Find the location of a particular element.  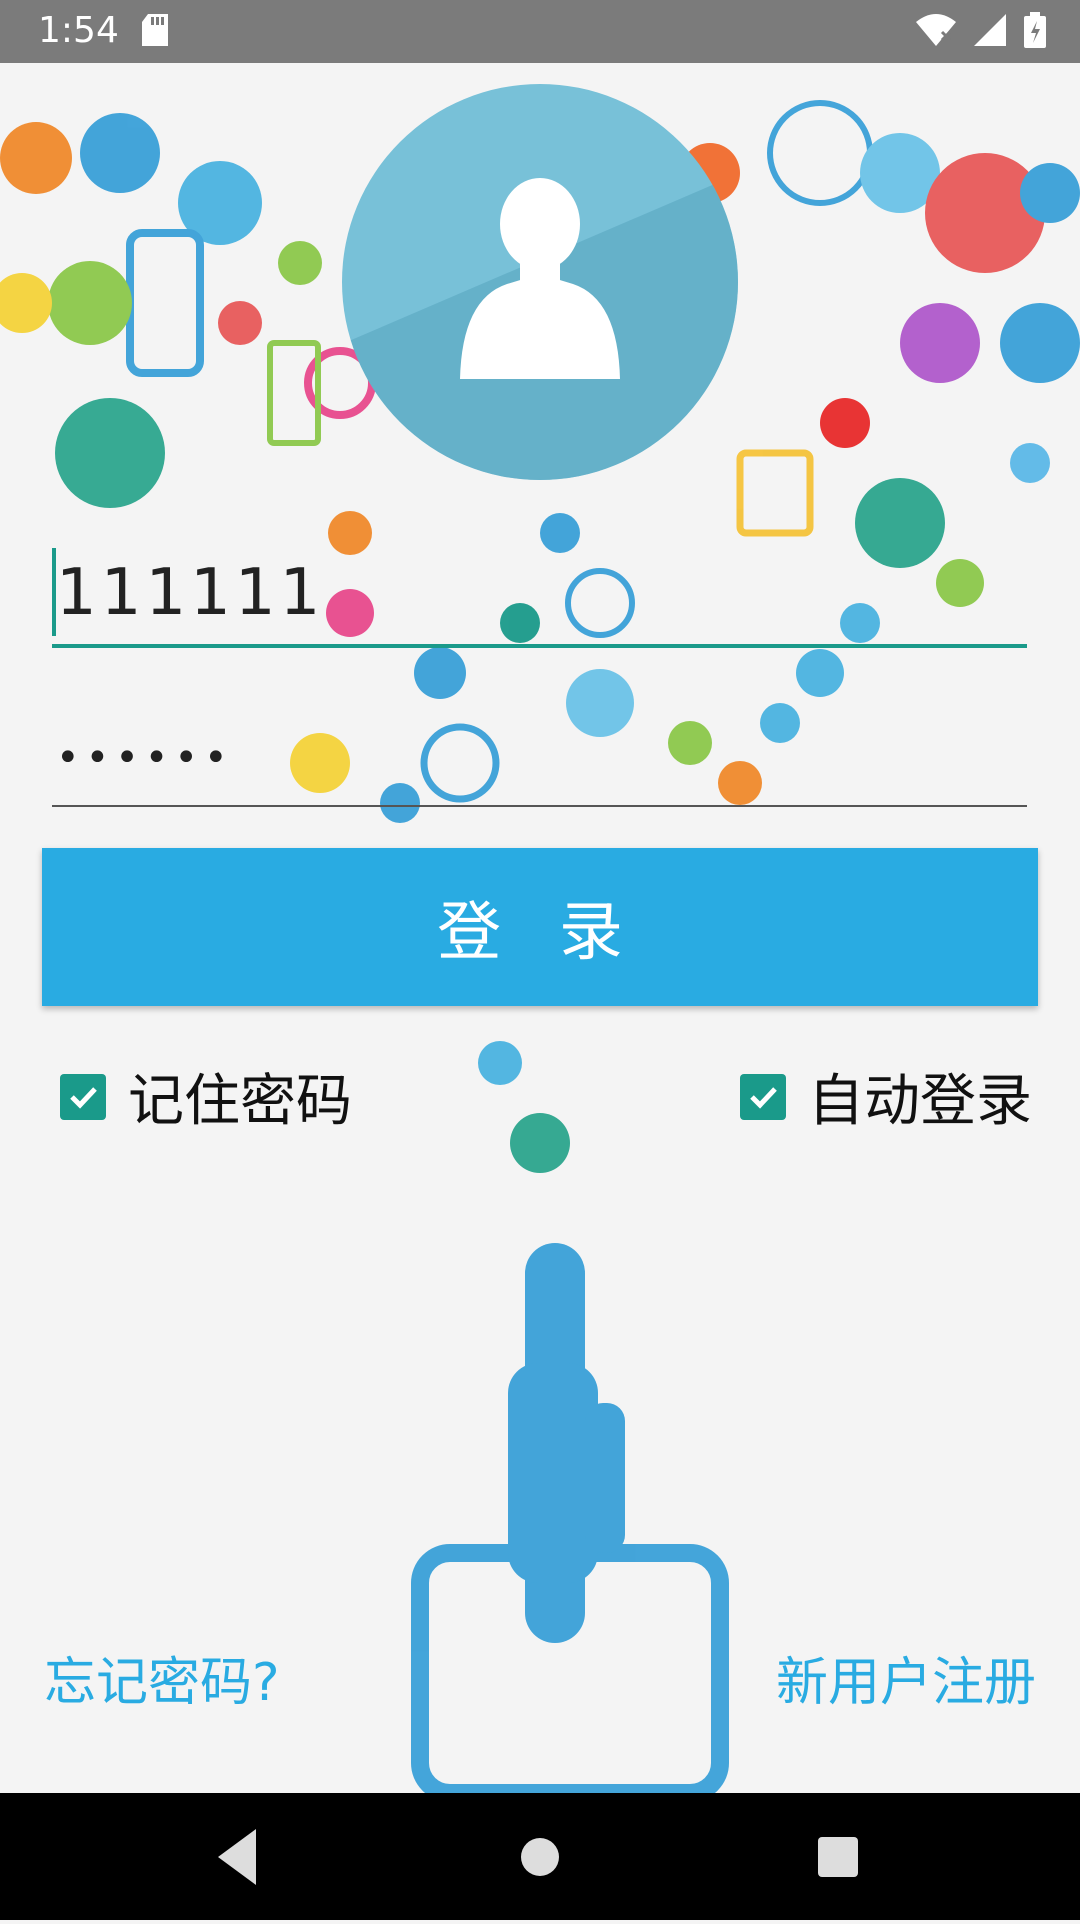

auto-login-checkbox: 自动登录 is located at coordinates (886, 1096).